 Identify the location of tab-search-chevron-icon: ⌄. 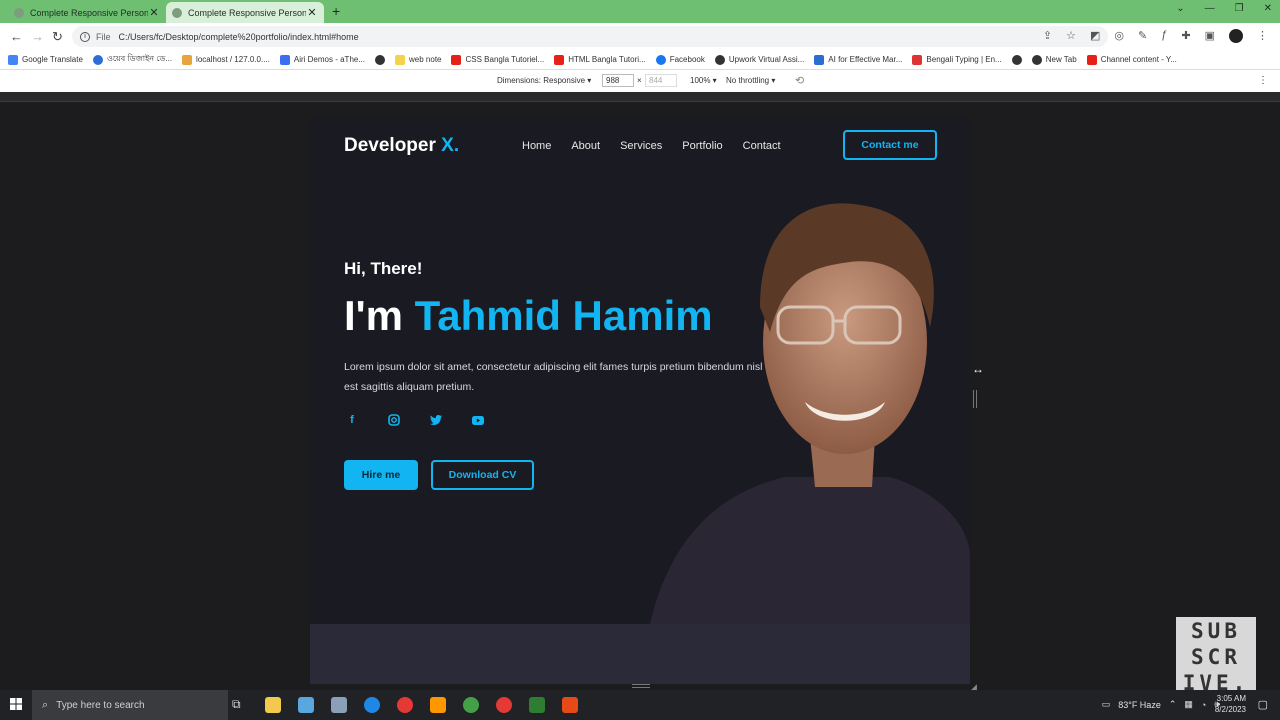
(1180, 8).